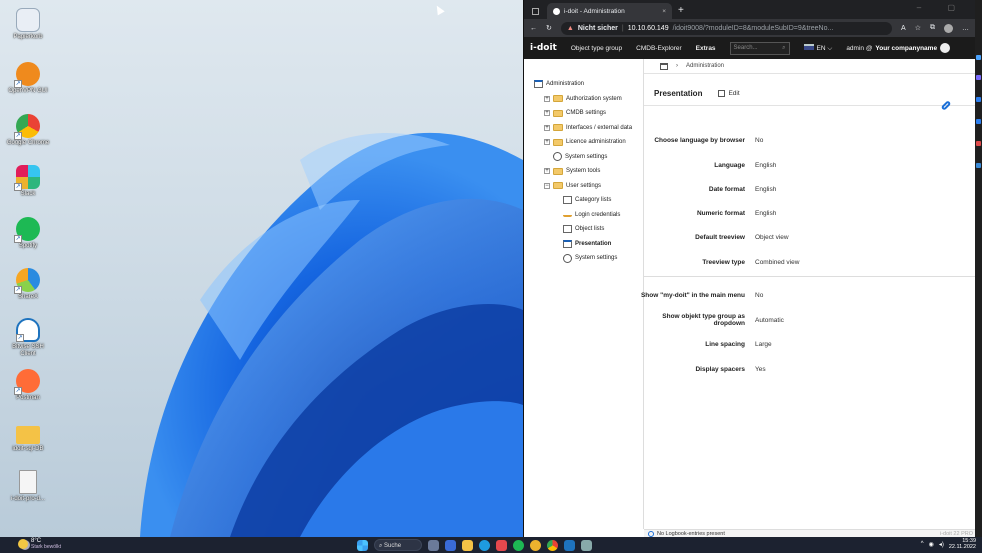 The image size is (982, 553). Describe the element at coordinates (664, 66) in the screenshot. I see `home-icon` at that location.